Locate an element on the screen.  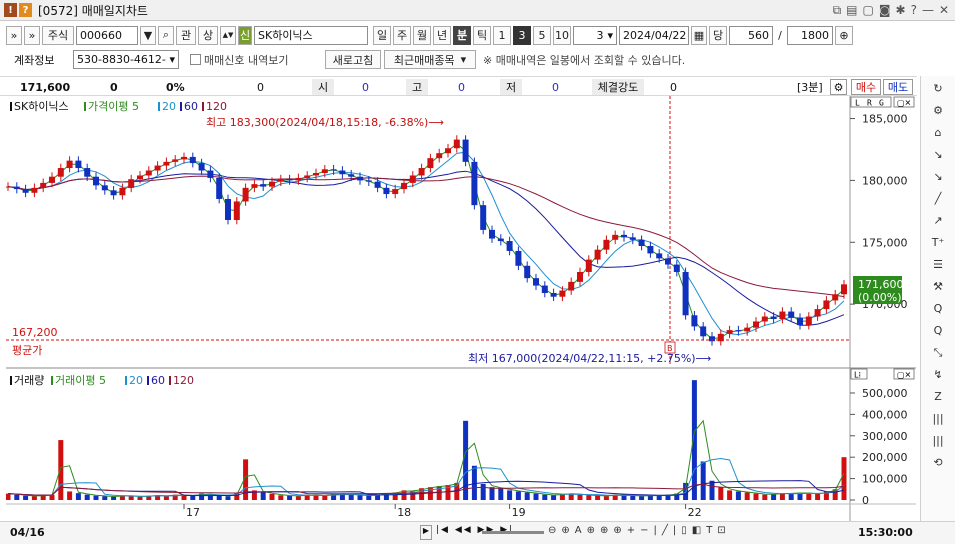
calendar-icon: ▦ is located at coordinates (699, 35).